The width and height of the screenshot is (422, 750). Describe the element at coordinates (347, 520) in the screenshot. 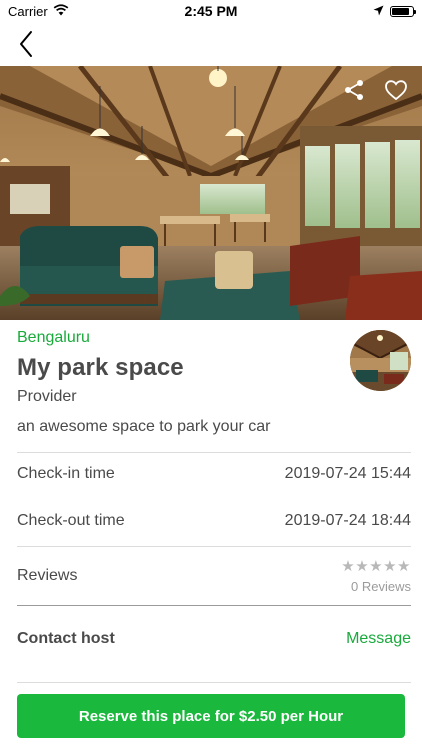

I see `checkout-value: 2019-07-24 18:44` at that location.